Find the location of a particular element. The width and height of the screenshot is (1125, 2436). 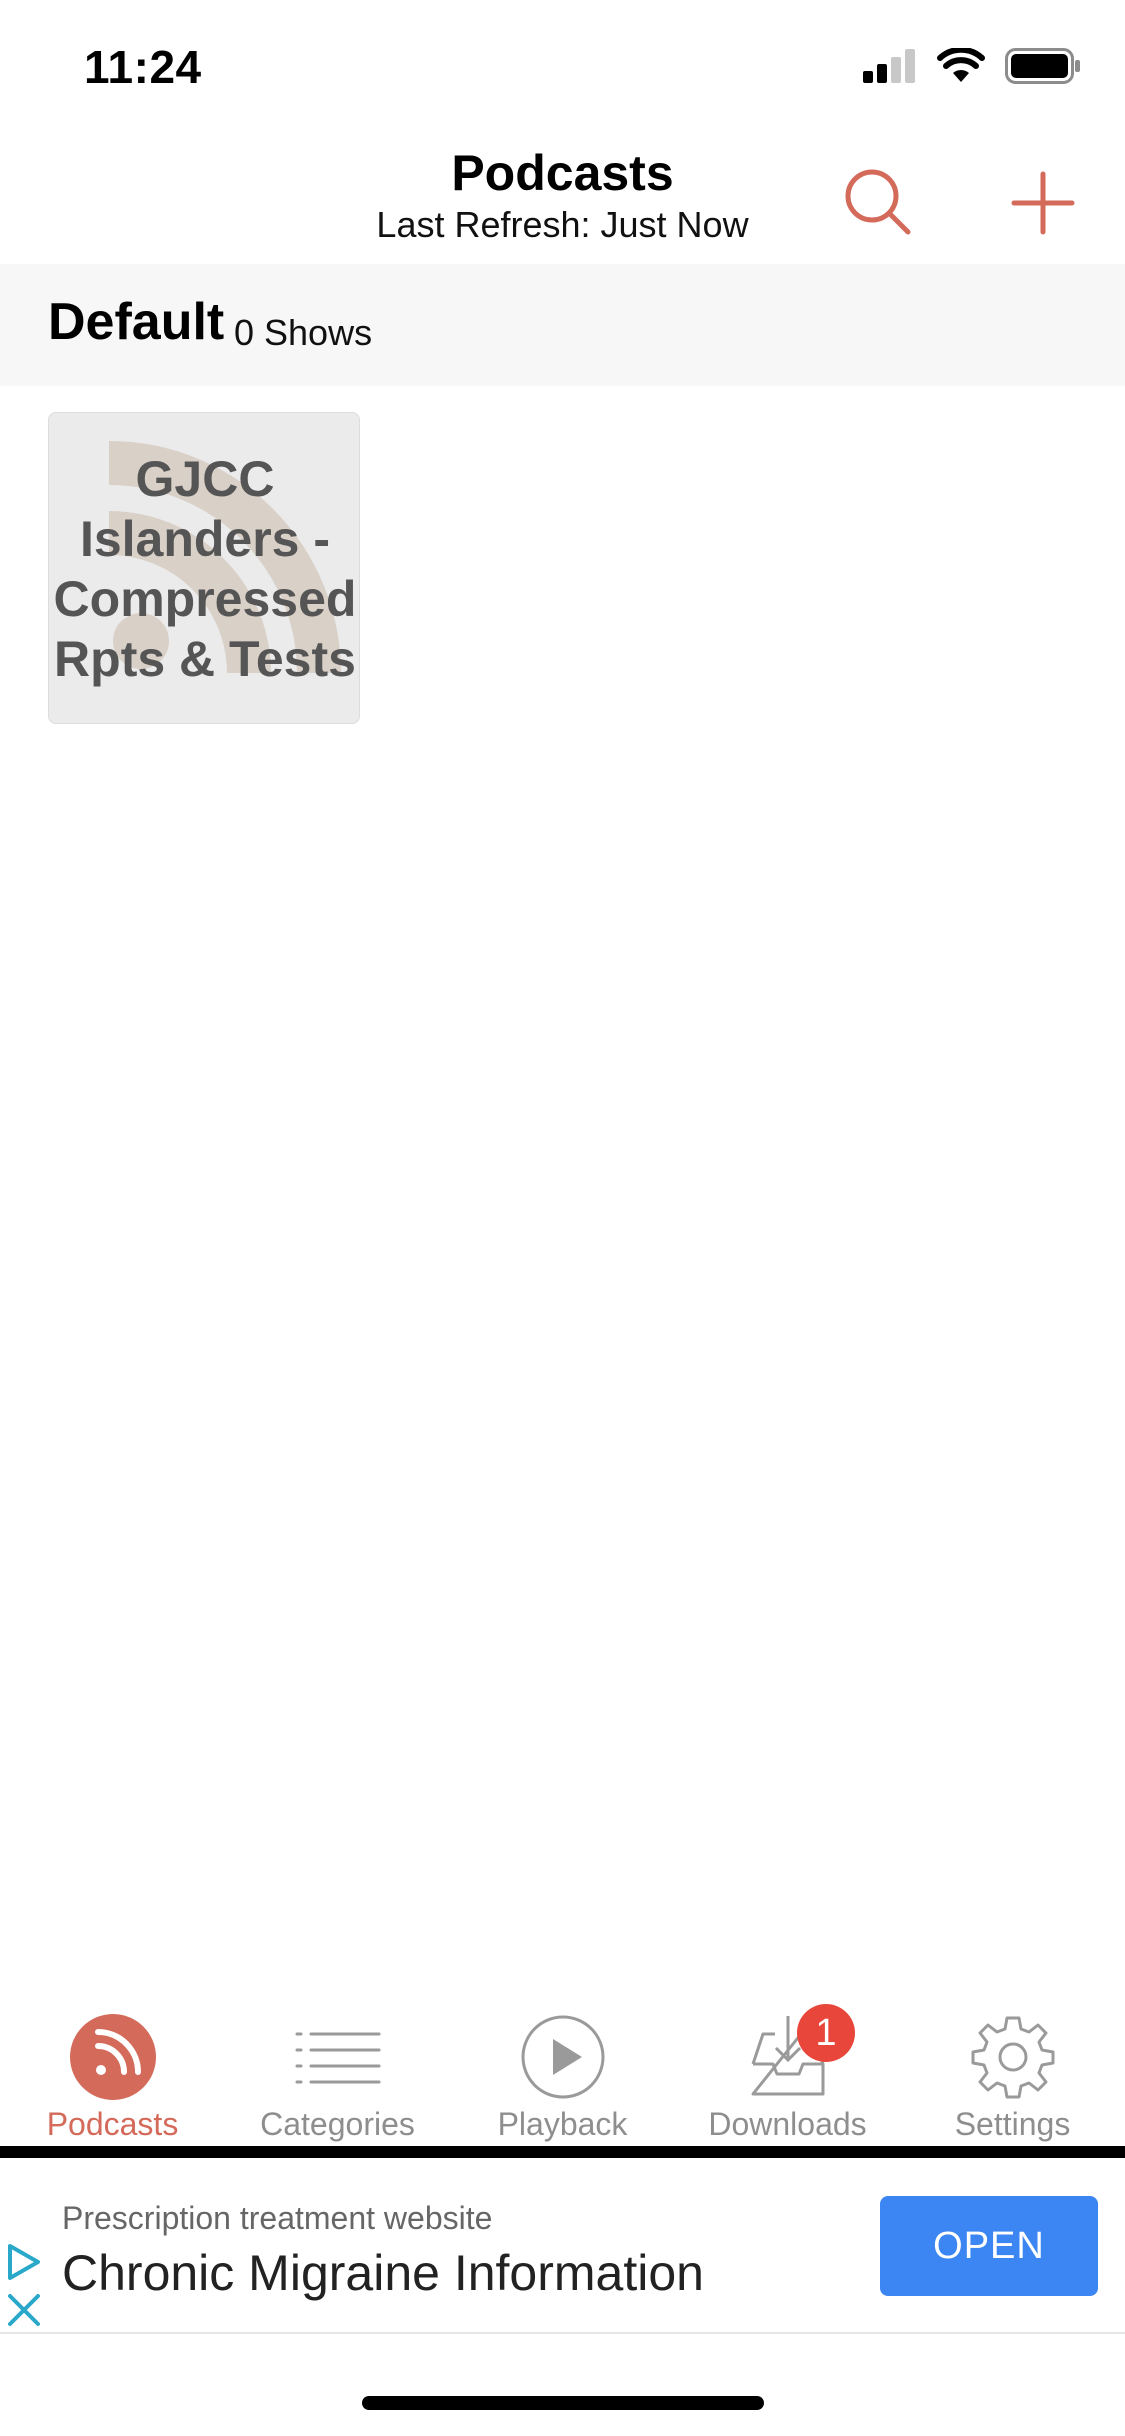

home-indicator is located at coordinates (563, 2403).